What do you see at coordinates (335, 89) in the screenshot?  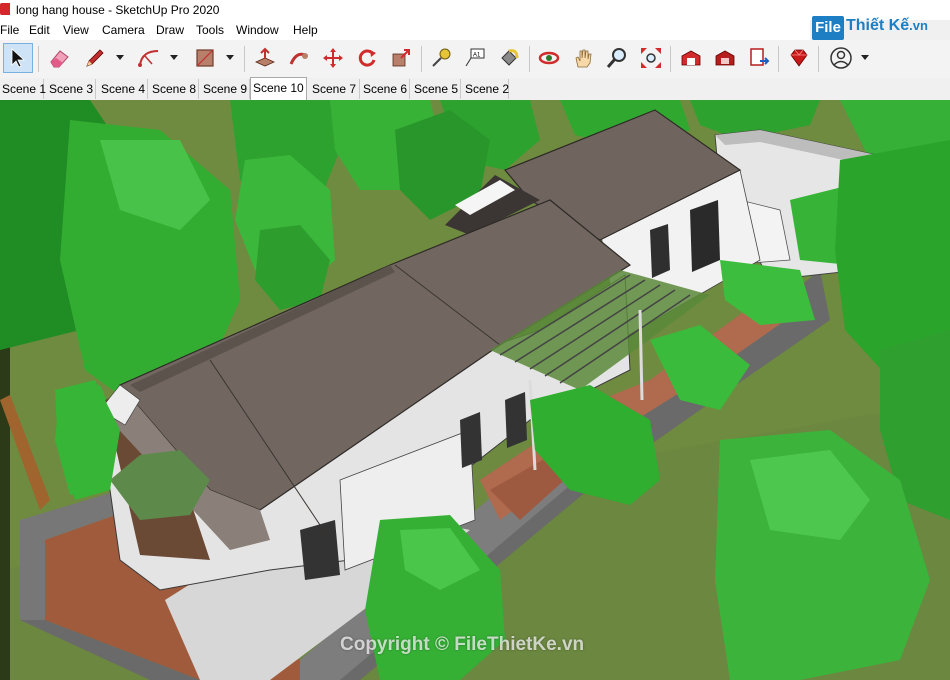 I see `tab-scene-7: Scene 7` at bounding box center [335, 89].